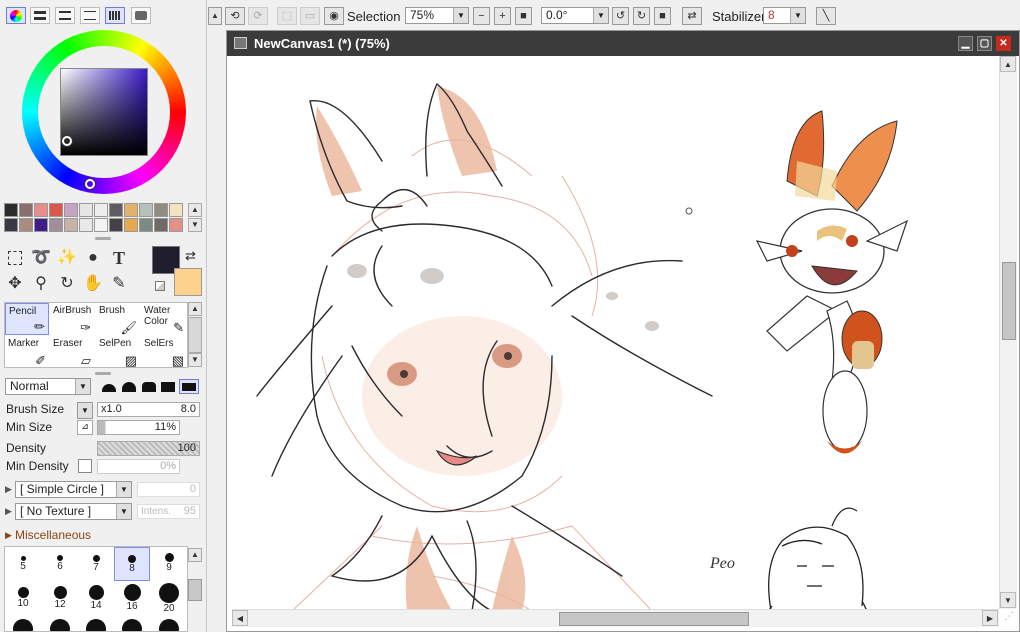 This screenshot has width=1020, height=632. I want to click on size-preset: 5, so click(23, 564).